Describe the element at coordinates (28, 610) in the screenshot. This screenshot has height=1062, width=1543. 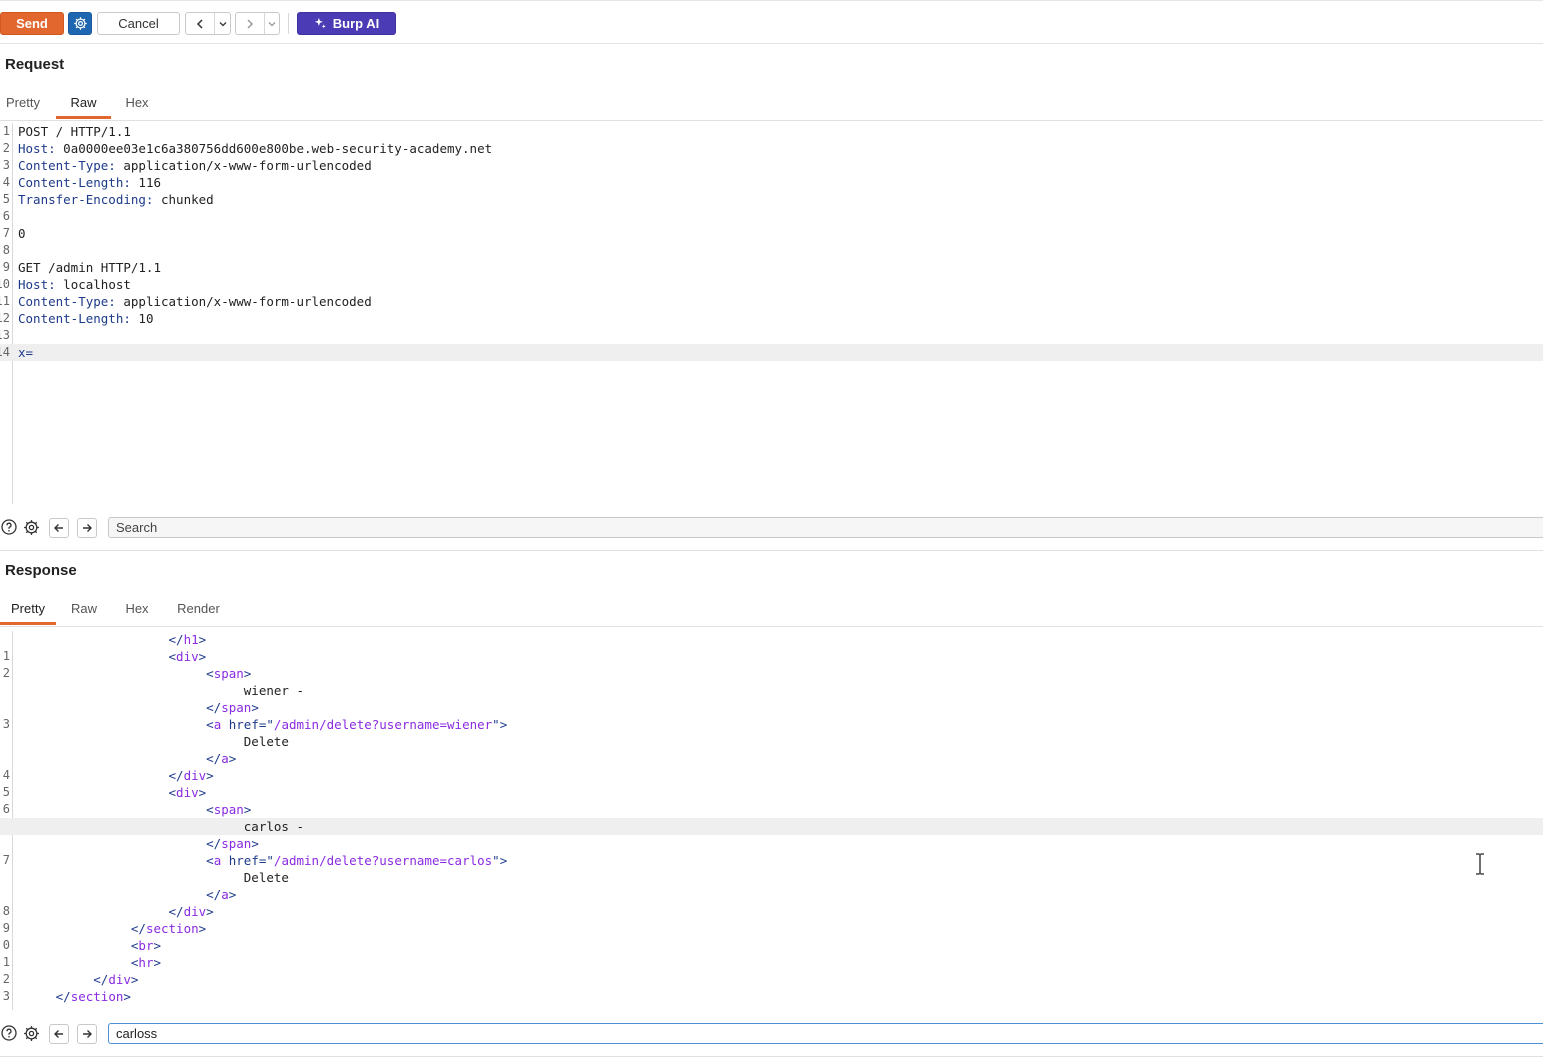
I see `response-tab-pretty: Pretty` at that location.